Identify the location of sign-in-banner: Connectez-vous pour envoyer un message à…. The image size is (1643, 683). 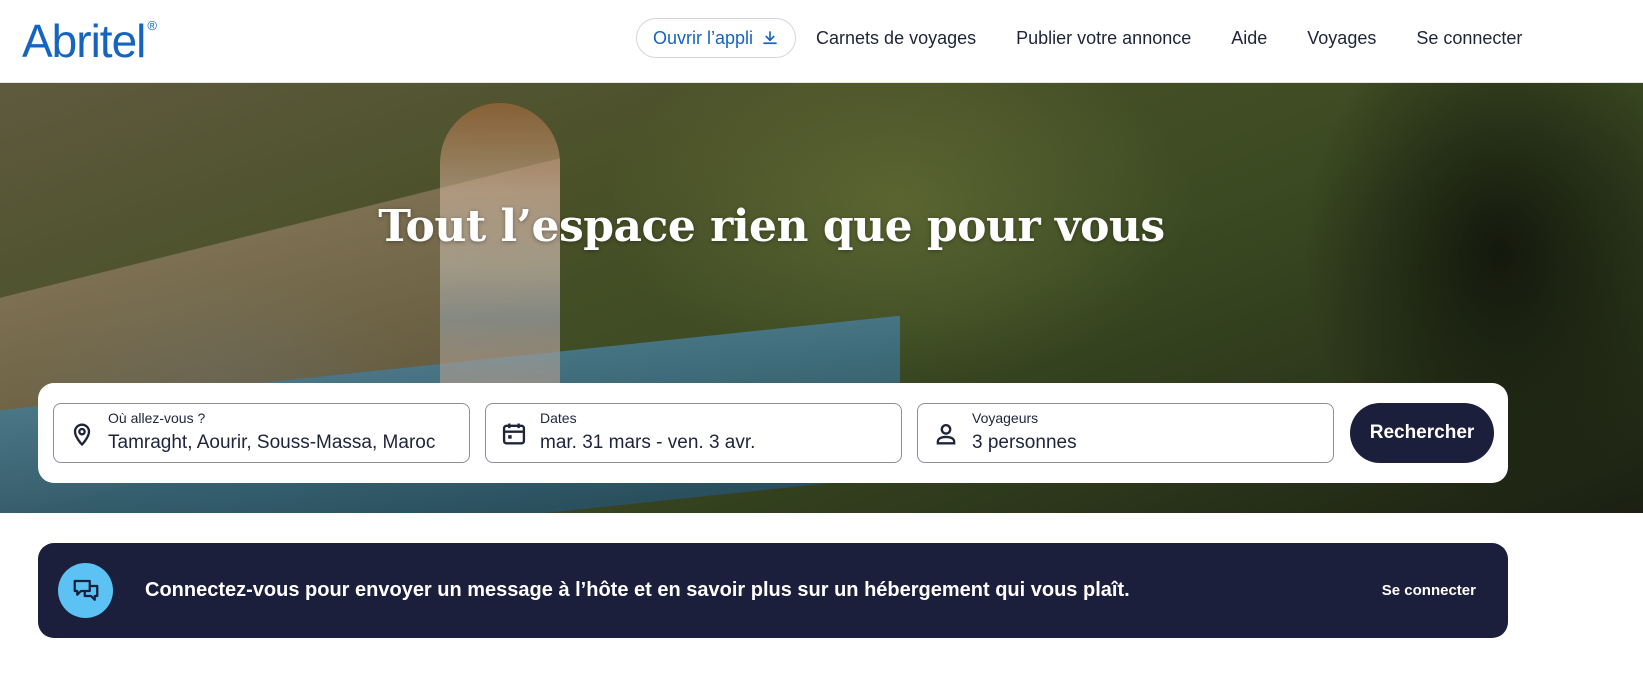
(773, 590).